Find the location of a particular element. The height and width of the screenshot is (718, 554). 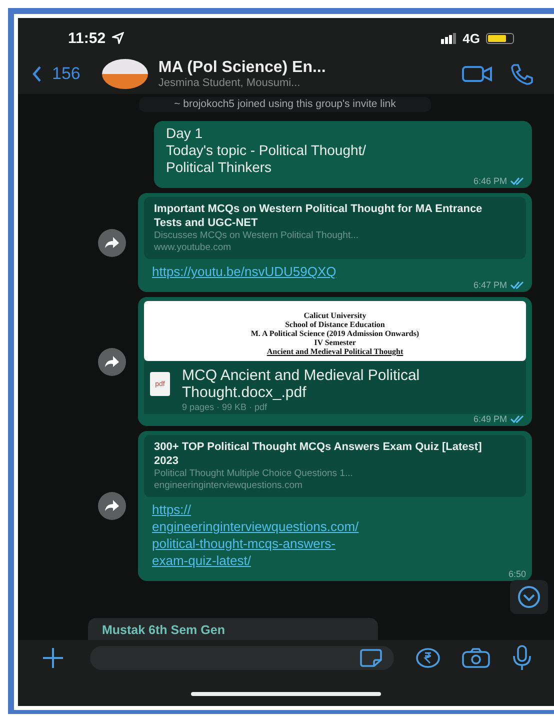

document-preview: Calicut University School of Distance Education M. A Political Science (2019 Admission Onwards) IV Semester Ancient and Medieval Political Thought is located at coordinates (335, 331).